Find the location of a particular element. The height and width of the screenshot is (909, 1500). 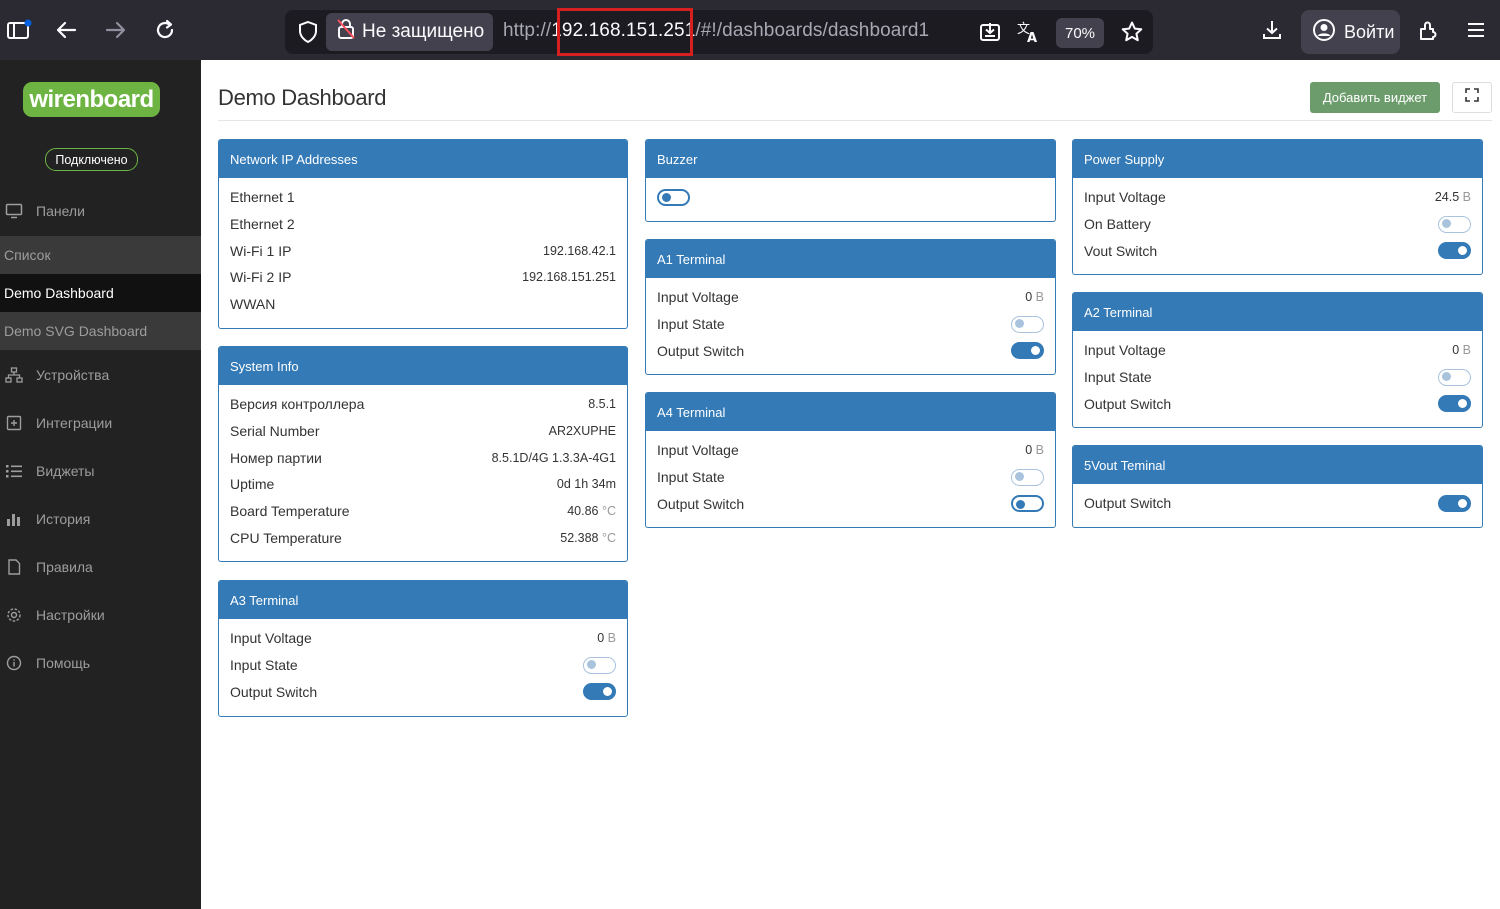

sidebar-subitem-demo-svg-dashboard: Demo SVG Dashboard is located at coordinates (100, 331).